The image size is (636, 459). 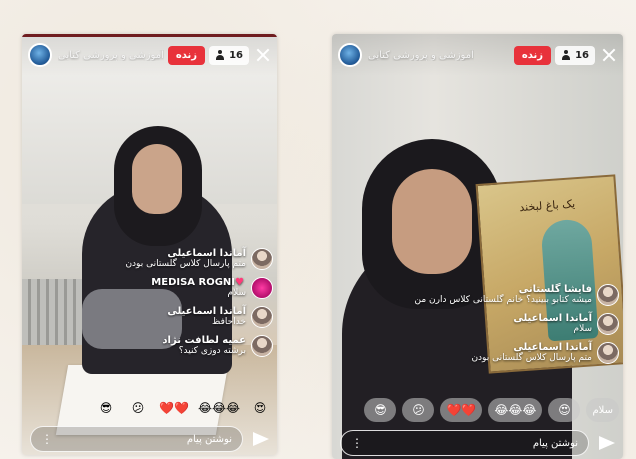 What do you see at coordinates (239, 282) in the screenshot?
I see `heart-icon: ♥` at bounding box center [239, 282].